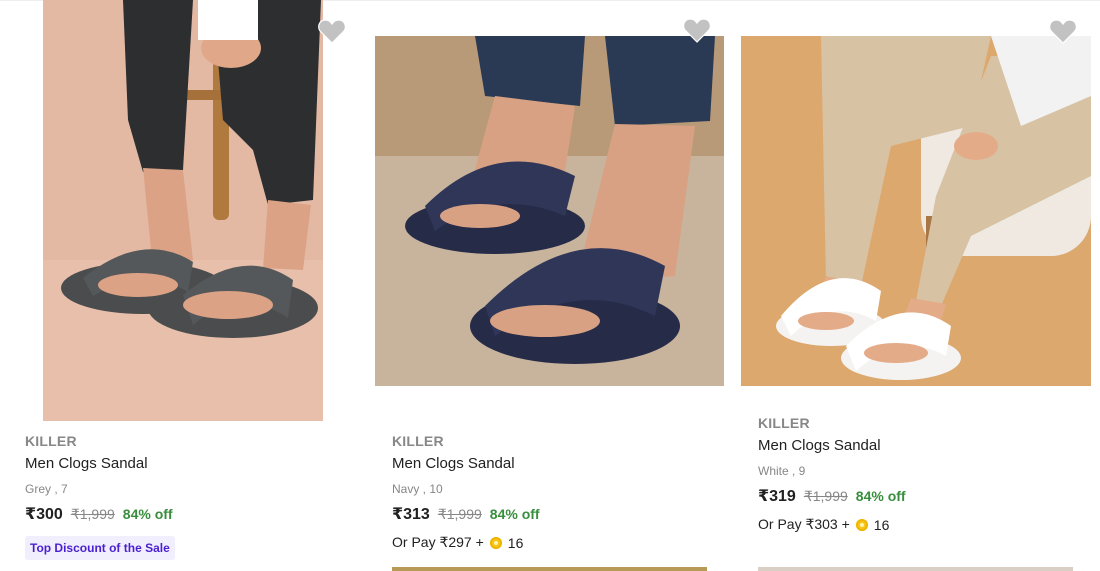 The image size is (1100, 571). What do you see at coordinates (411, 514) in the screenshot?
I see `selling-price: ₹313` at bounding box center [411, 514].